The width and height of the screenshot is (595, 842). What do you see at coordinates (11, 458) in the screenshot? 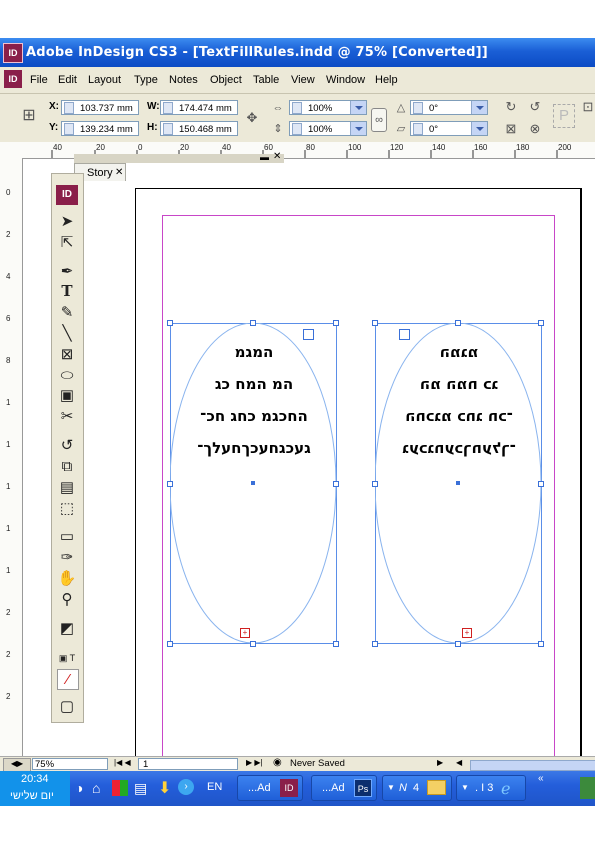
I see `vertical-ruler: 0 2 4 6 8 1 1 1 1 1 2 2 2` at bounding box center [11, 458].